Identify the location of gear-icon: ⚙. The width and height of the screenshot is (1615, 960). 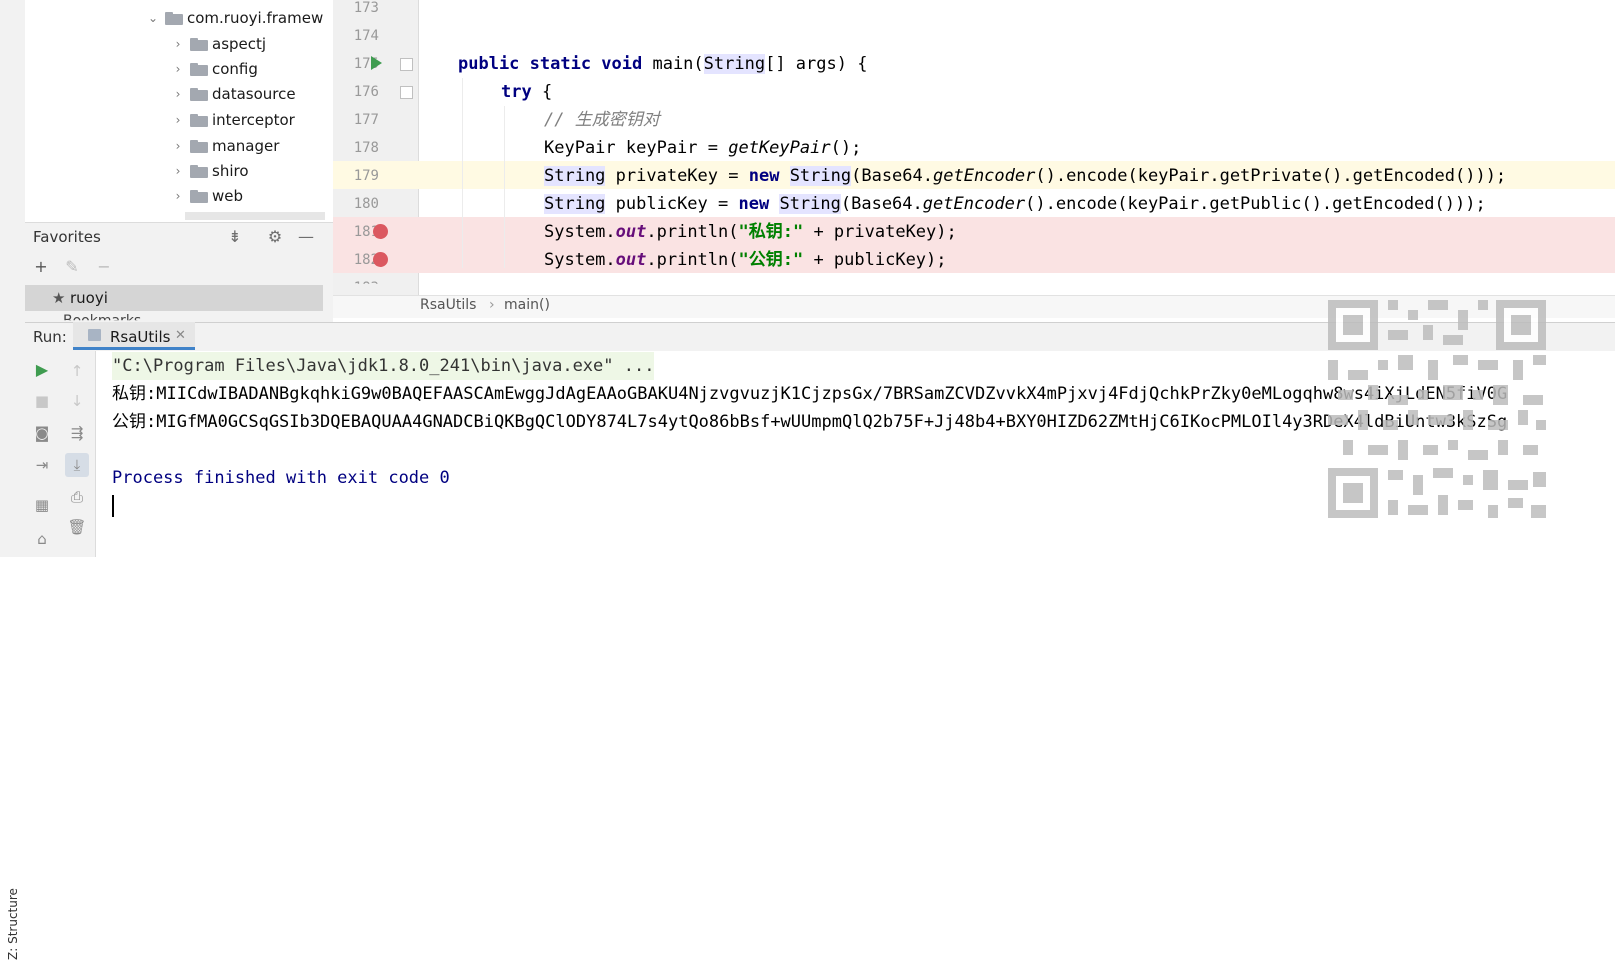
(275, 236).